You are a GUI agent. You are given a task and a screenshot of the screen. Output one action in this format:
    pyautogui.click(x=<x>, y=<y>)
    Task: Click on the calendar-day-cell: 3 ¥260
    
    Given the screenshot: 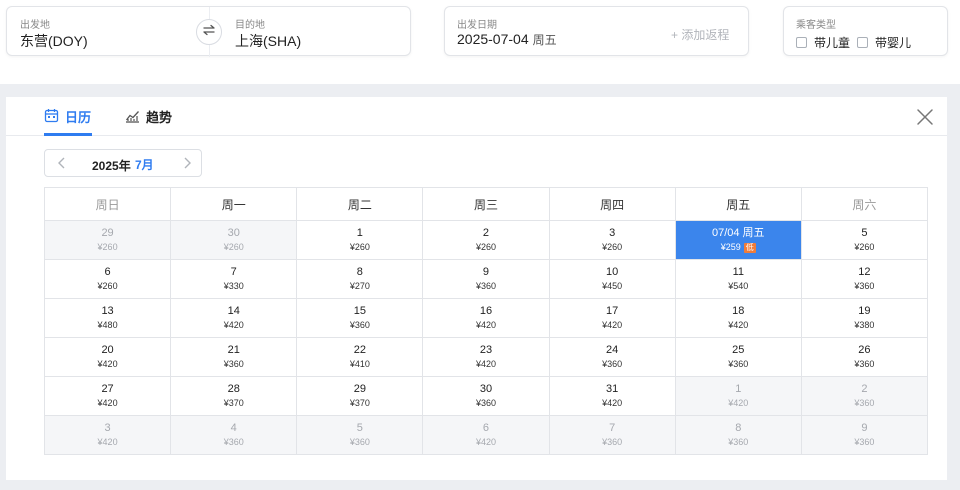 What is the action you would take?
    pyautogui.click(x=612, y=240)
    